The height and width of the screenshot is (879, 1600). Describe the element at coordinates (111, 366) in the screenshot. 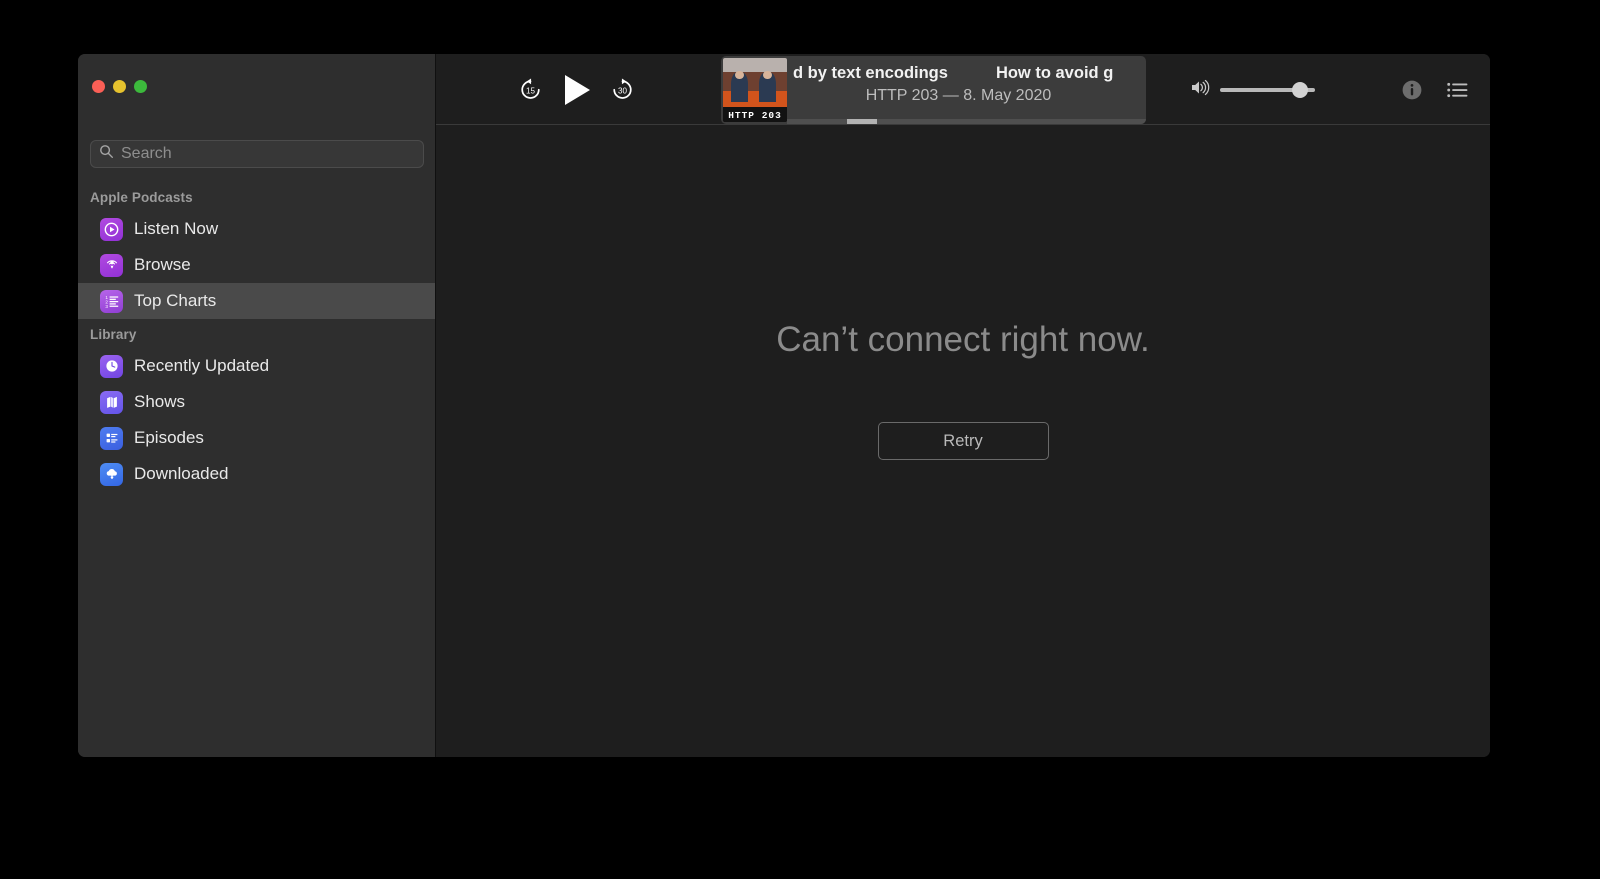

I see `clock-icon` at that location.